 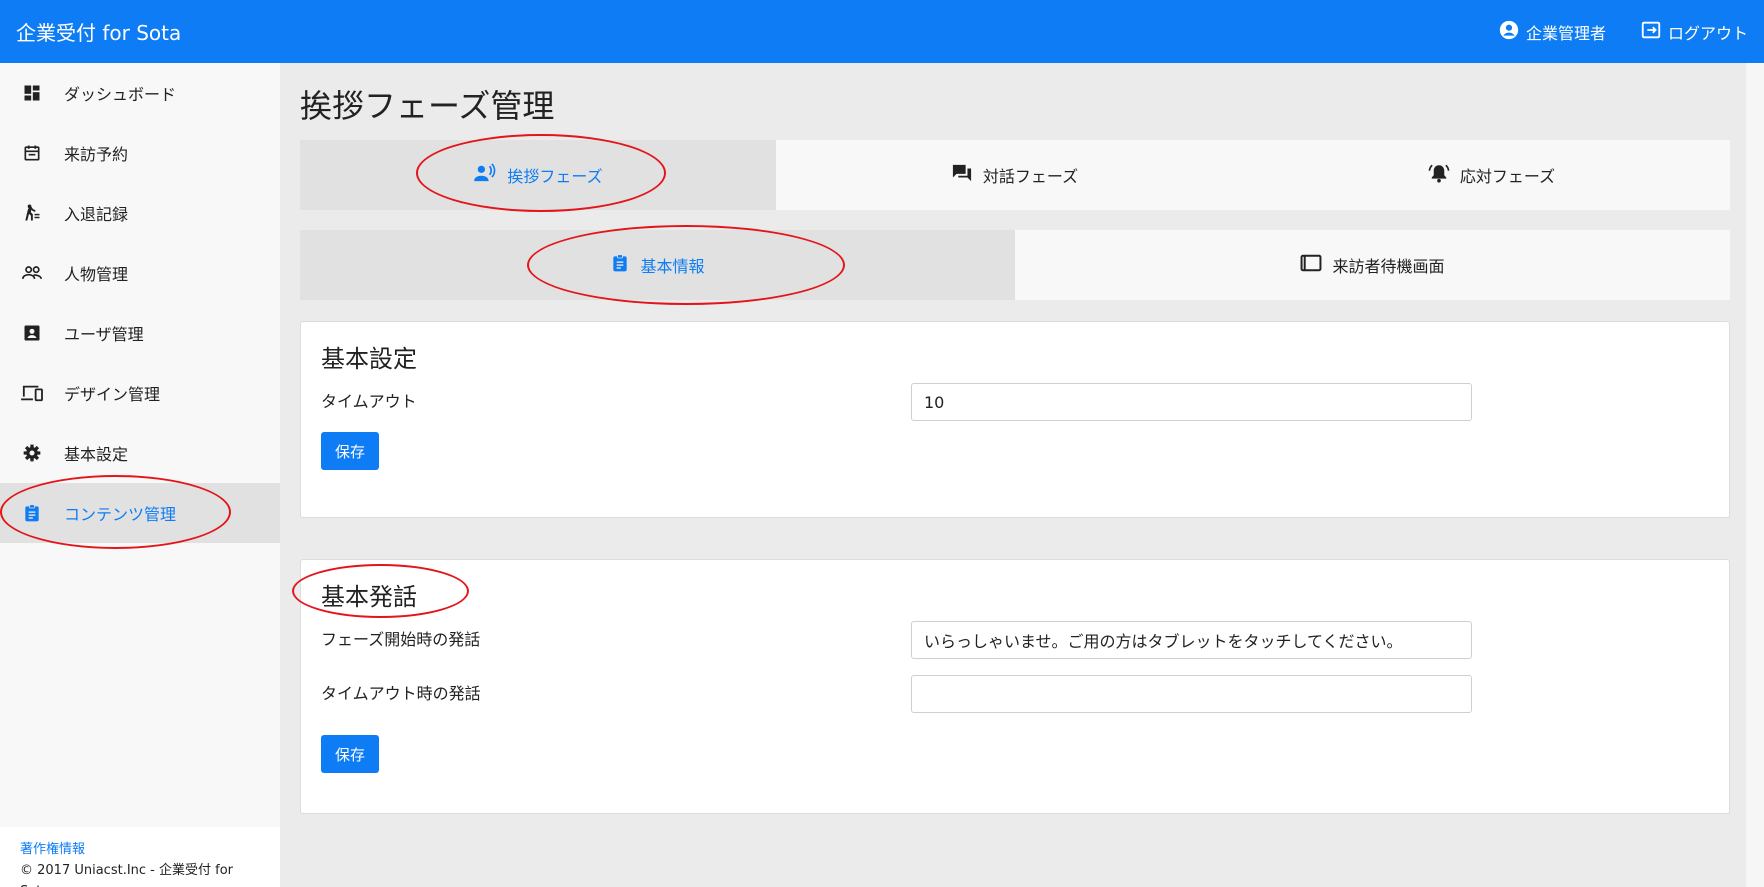 I want to click on sidebar-item-label: 人物管理, so click(x=96, y=274).